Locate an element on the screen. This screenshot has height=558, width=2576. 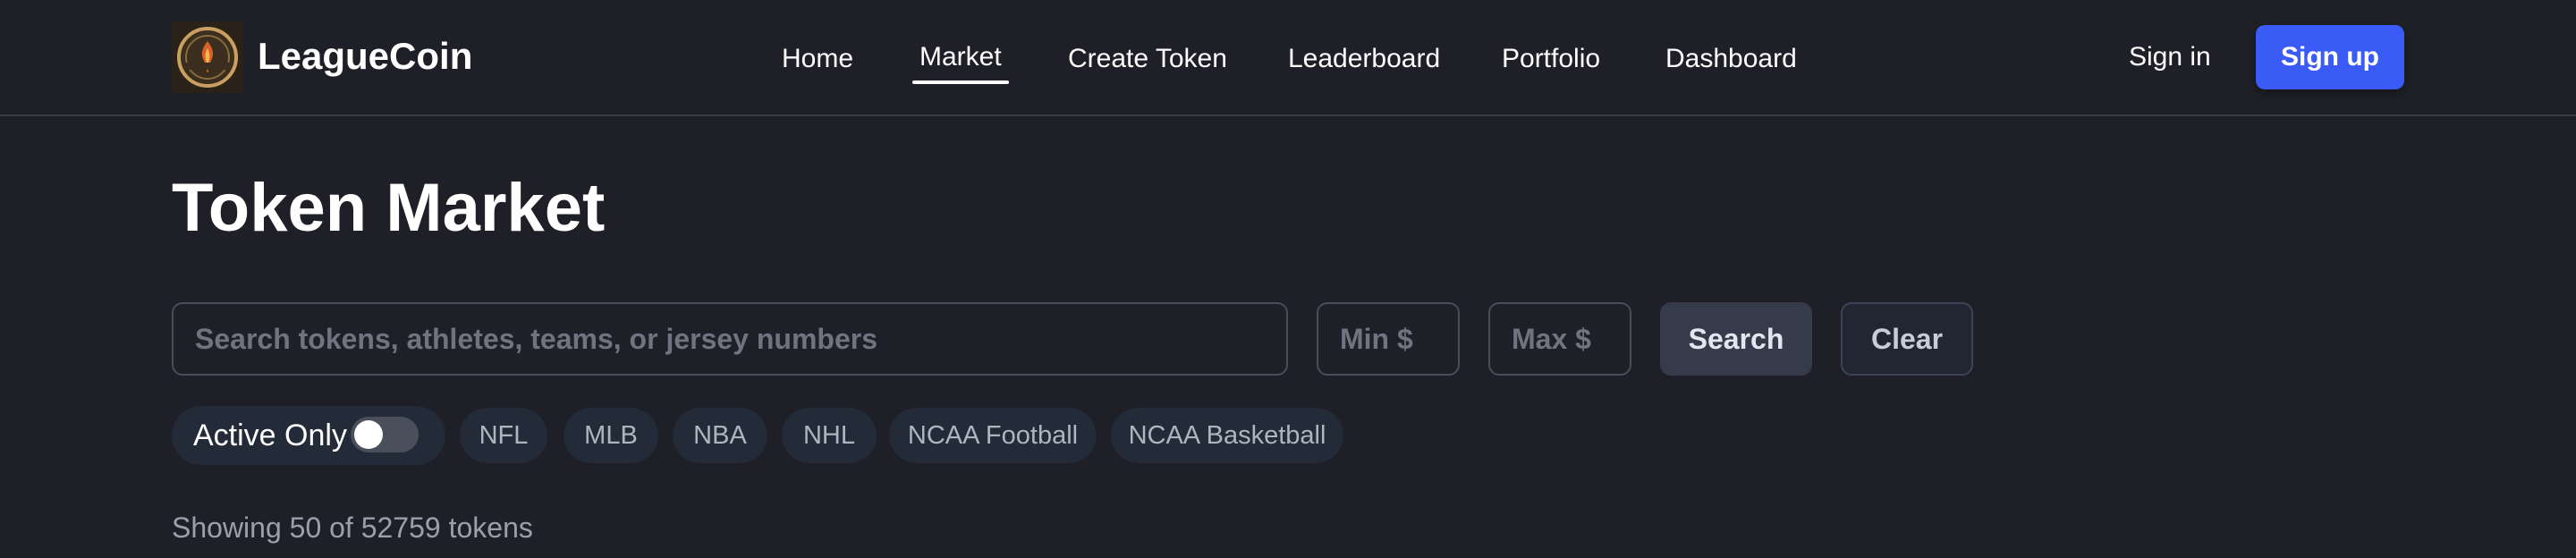
min-price-input is located at coordinates (1388, 339).